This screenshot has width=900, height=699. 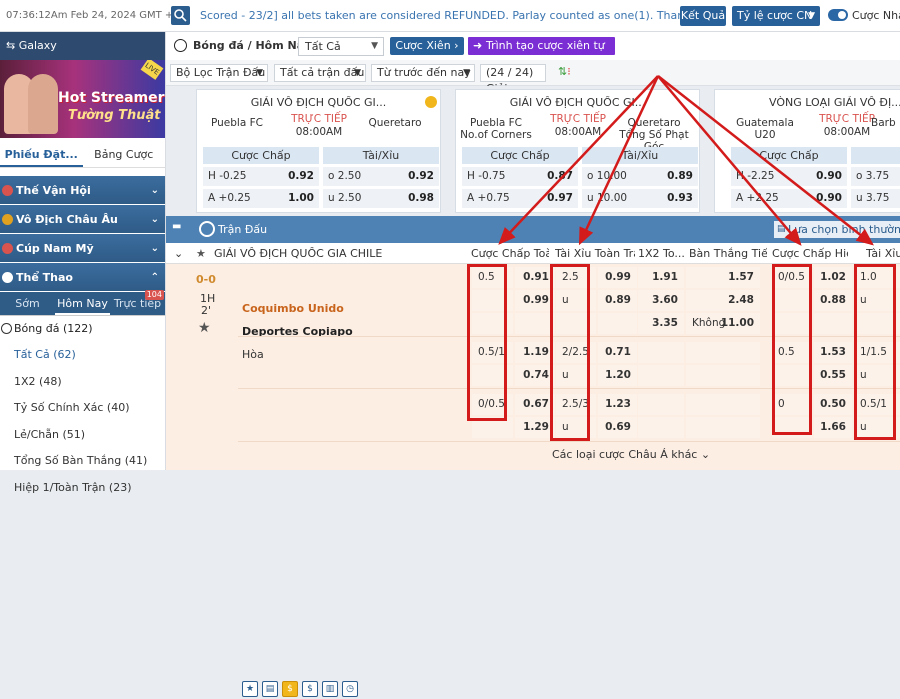 I want to click on 1x2-price: 3.35, so click(x=661, y=323).